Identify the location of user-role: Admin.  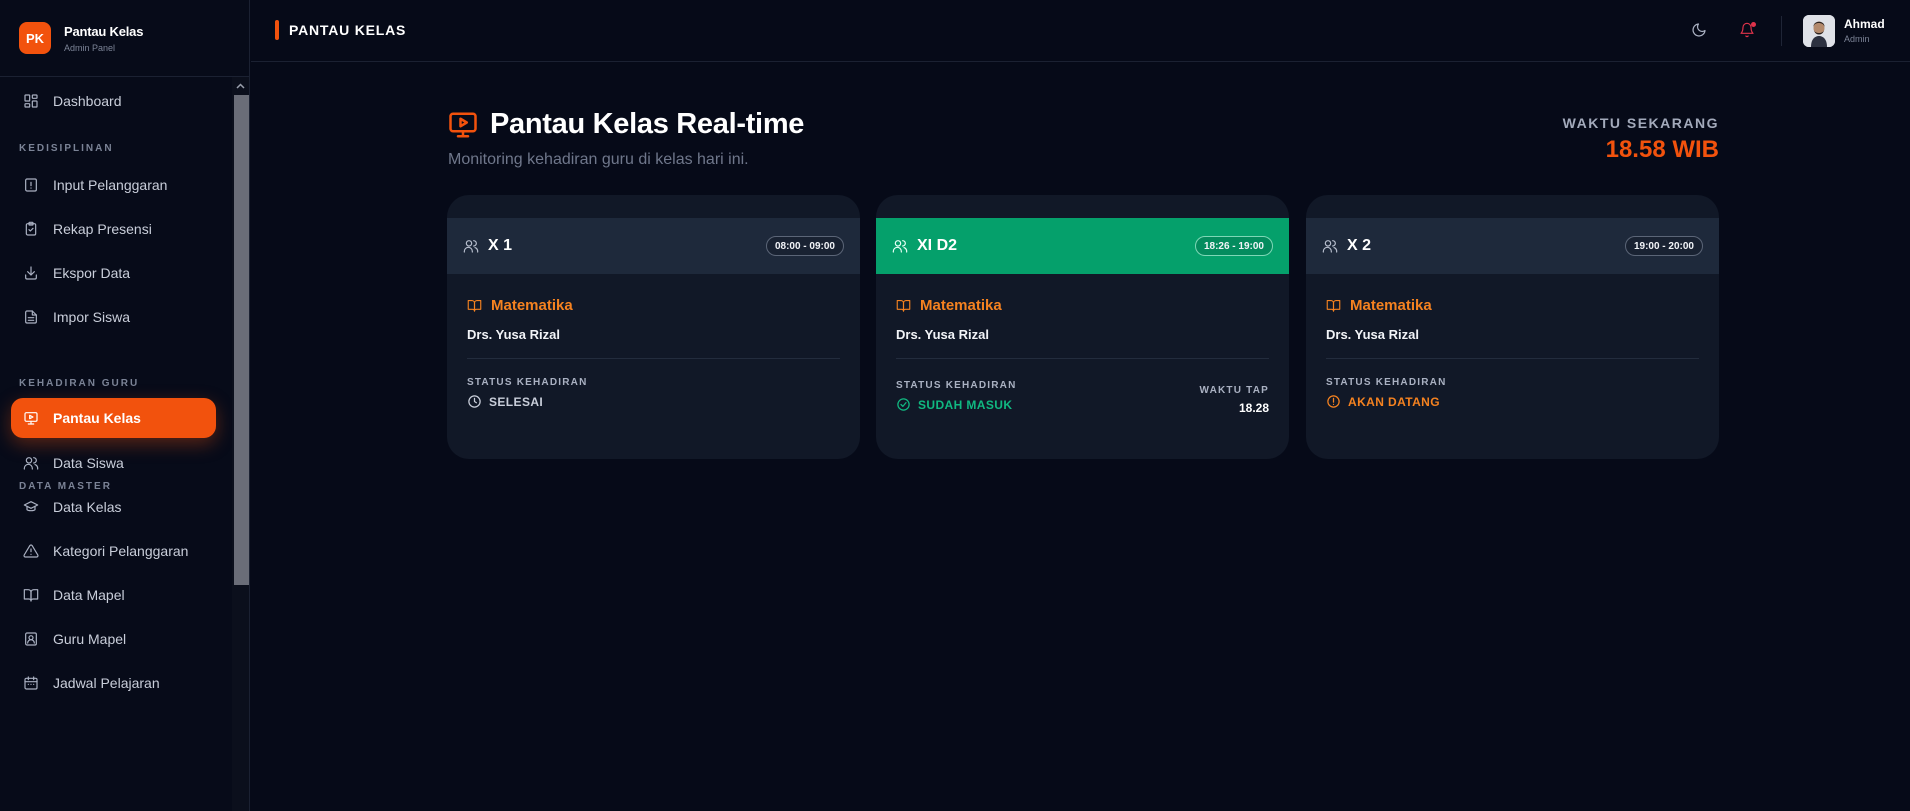
(1857, 39).